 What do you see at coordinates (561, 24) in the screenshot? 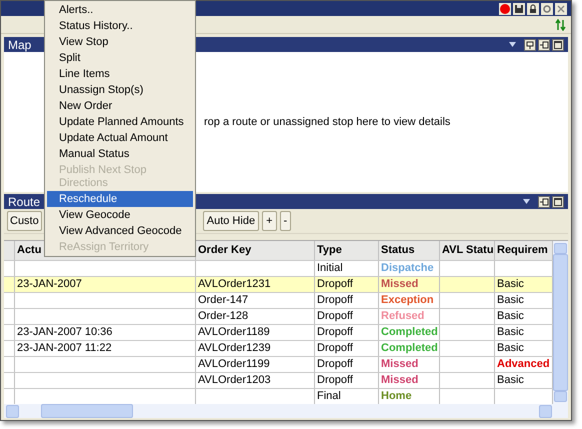
I see `arrows-icon` at bounding box center [561, 24].